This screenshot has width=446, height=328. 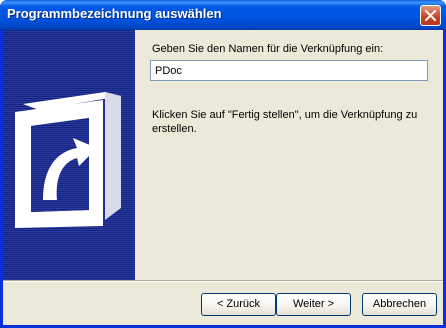 I want to click on cancel-button: Abbrechen, so click(x=399, y=304).